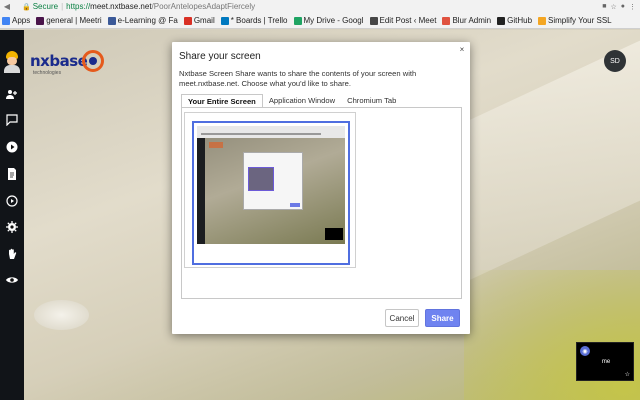  Describe the element at coordinates (78, 6) in the screenshot. I see `url-scheme: https://` at that location.